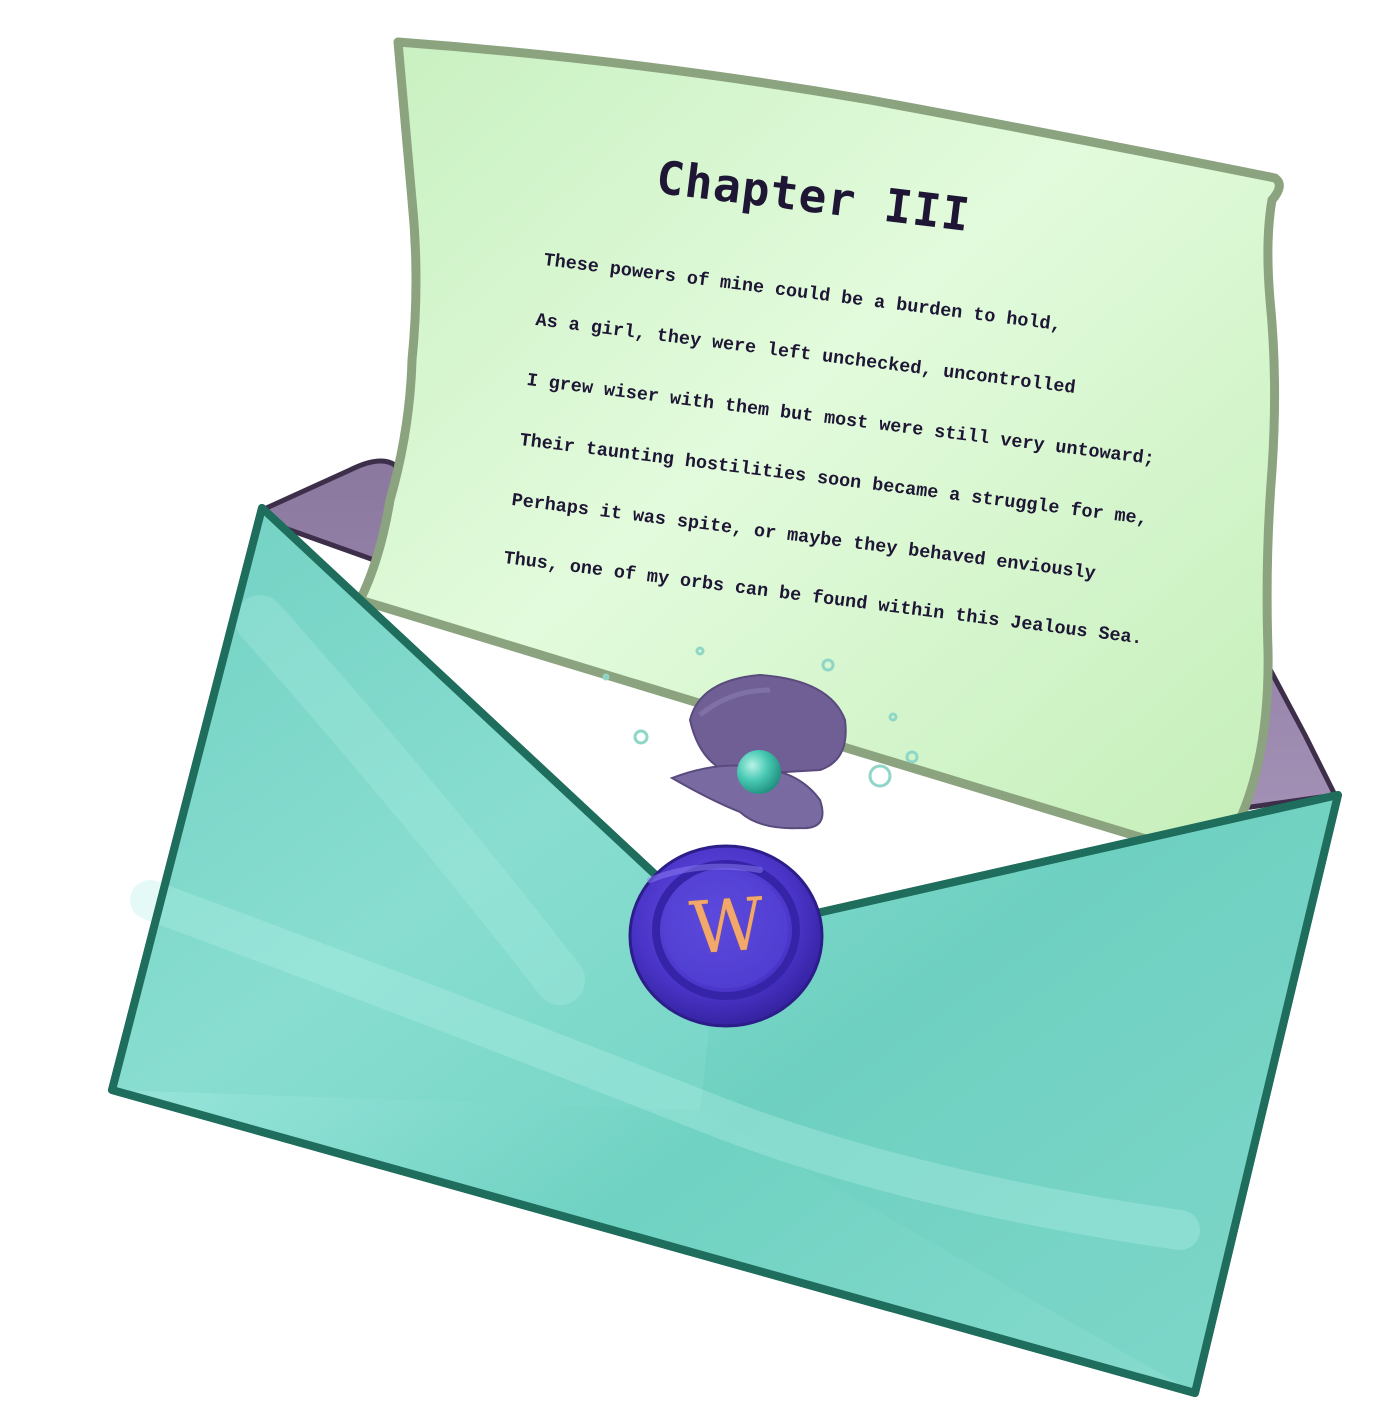  Describe the element at coordinates (726, 936) in the screenshot. I see `wax-seal-icon` at that location.